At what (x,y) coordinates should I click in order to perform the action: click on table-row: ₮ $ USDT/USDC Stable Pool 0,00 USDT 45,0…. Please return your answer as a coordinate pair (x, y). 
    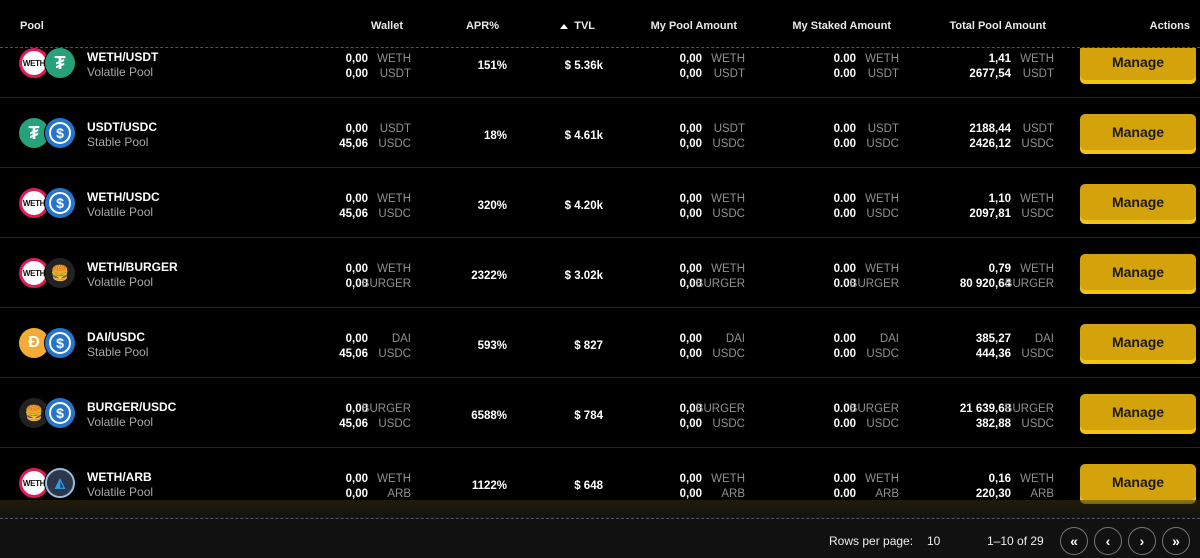
    Looking at the image, I should click on (600, 133).